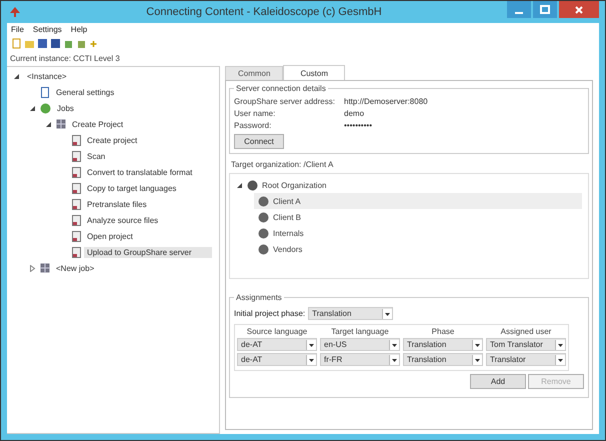 Image resolution: width=606 pixels, height=441 pixels. What do you see at coordinates (79, 29) in the screenshot?
I see `menu-item: Help` at bounding box center [79, 29].